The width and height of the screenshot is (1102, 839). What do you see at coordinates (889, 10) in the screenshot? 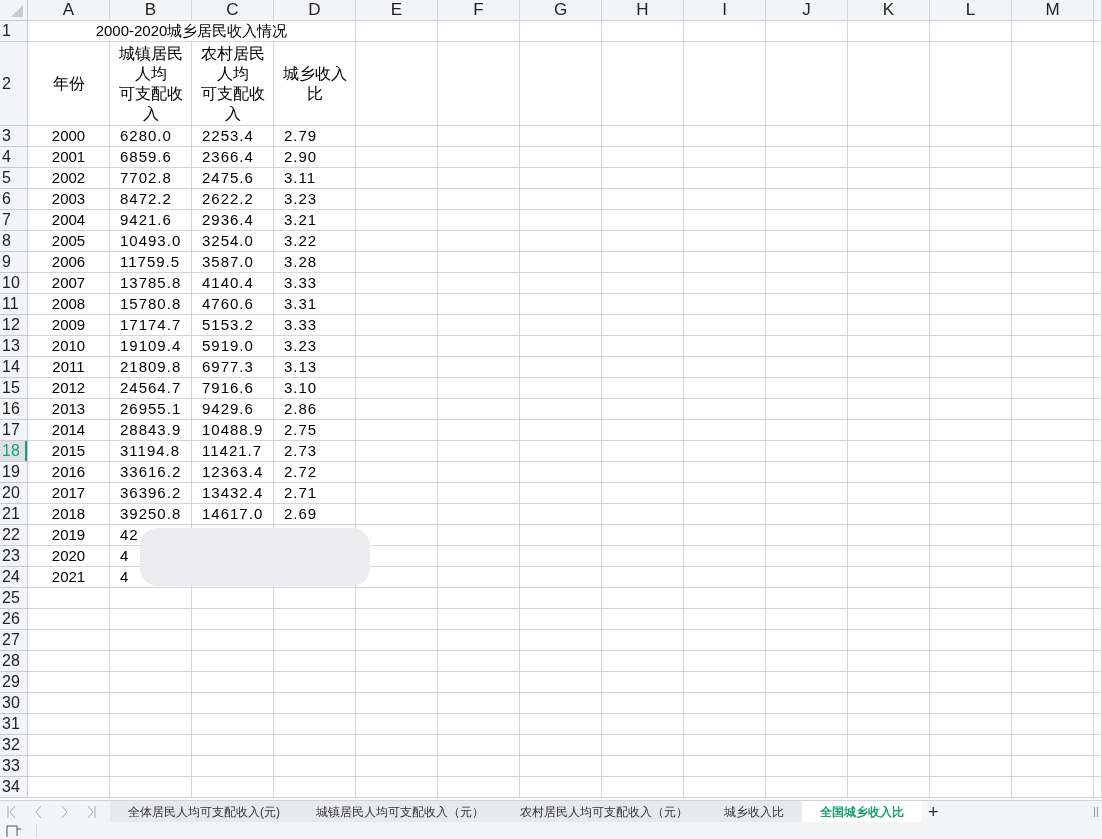
I see `column-header: K` at bounding box center [889, 10].